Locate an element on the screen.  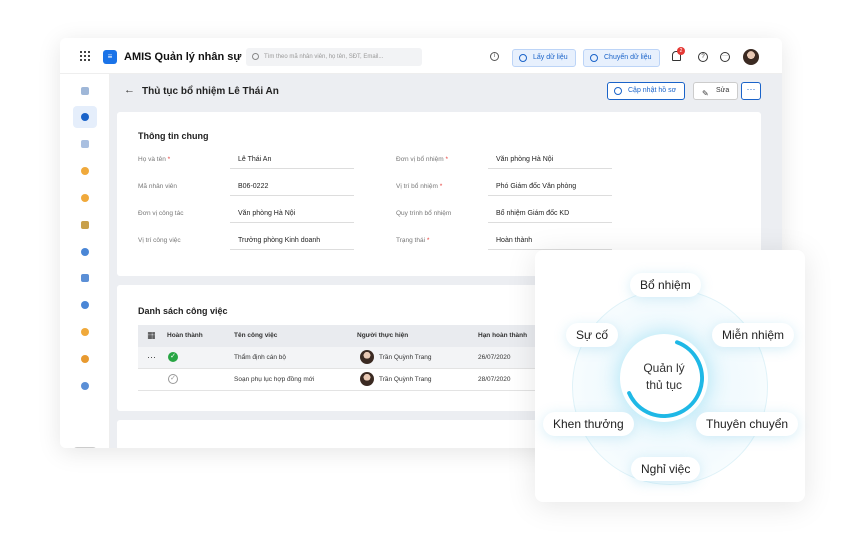
diagram-center-label: Quản lý thủ tục is located at coordinates (664, 377).